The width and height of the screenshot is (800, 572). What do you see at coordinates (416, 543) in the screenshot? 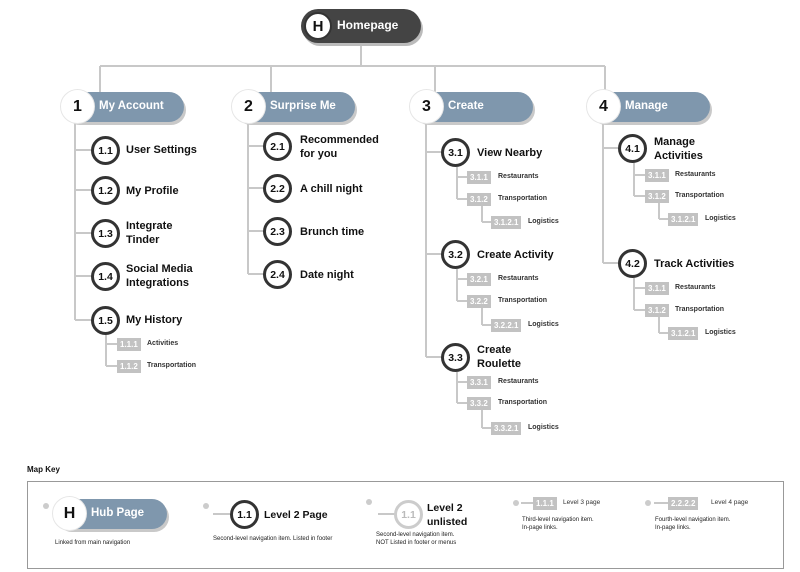
I see `key-l2u-desc2: NOT Listed in footer or menus` at bounding box center [416, 543].